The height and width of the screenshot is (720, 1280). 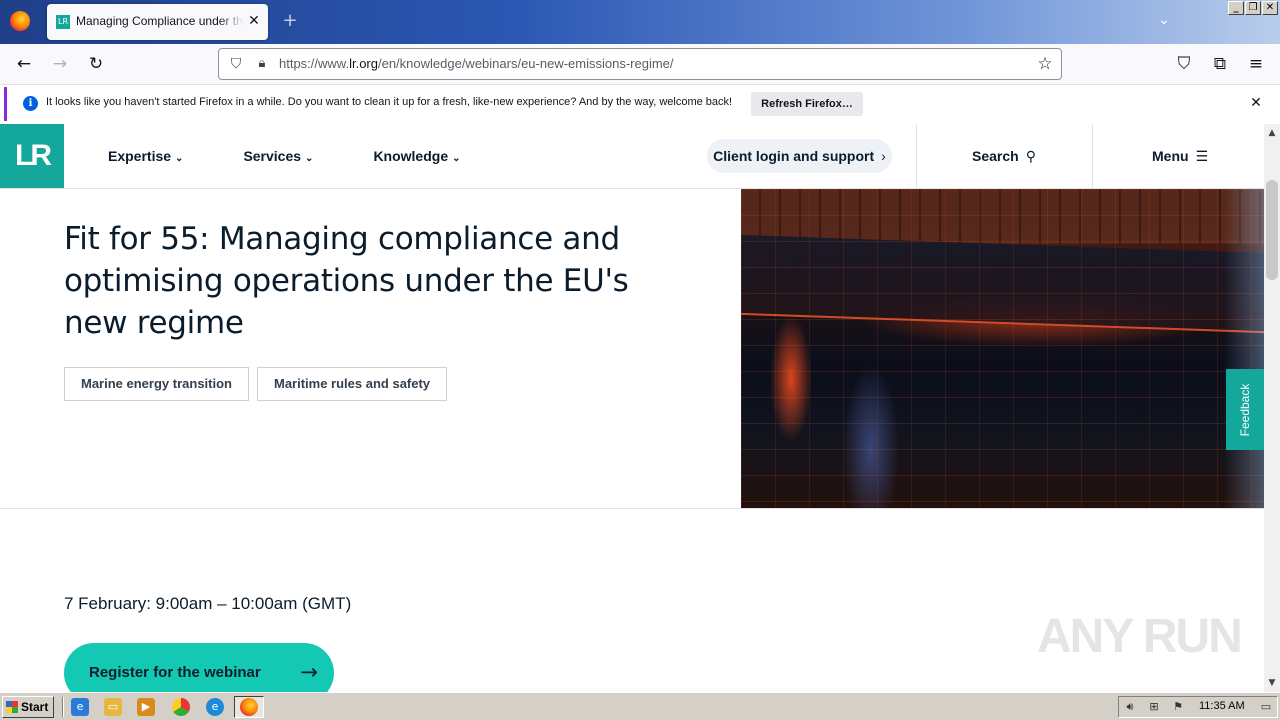 I want to click on search-button: Search ⚲, so click(x=1004, y=156).